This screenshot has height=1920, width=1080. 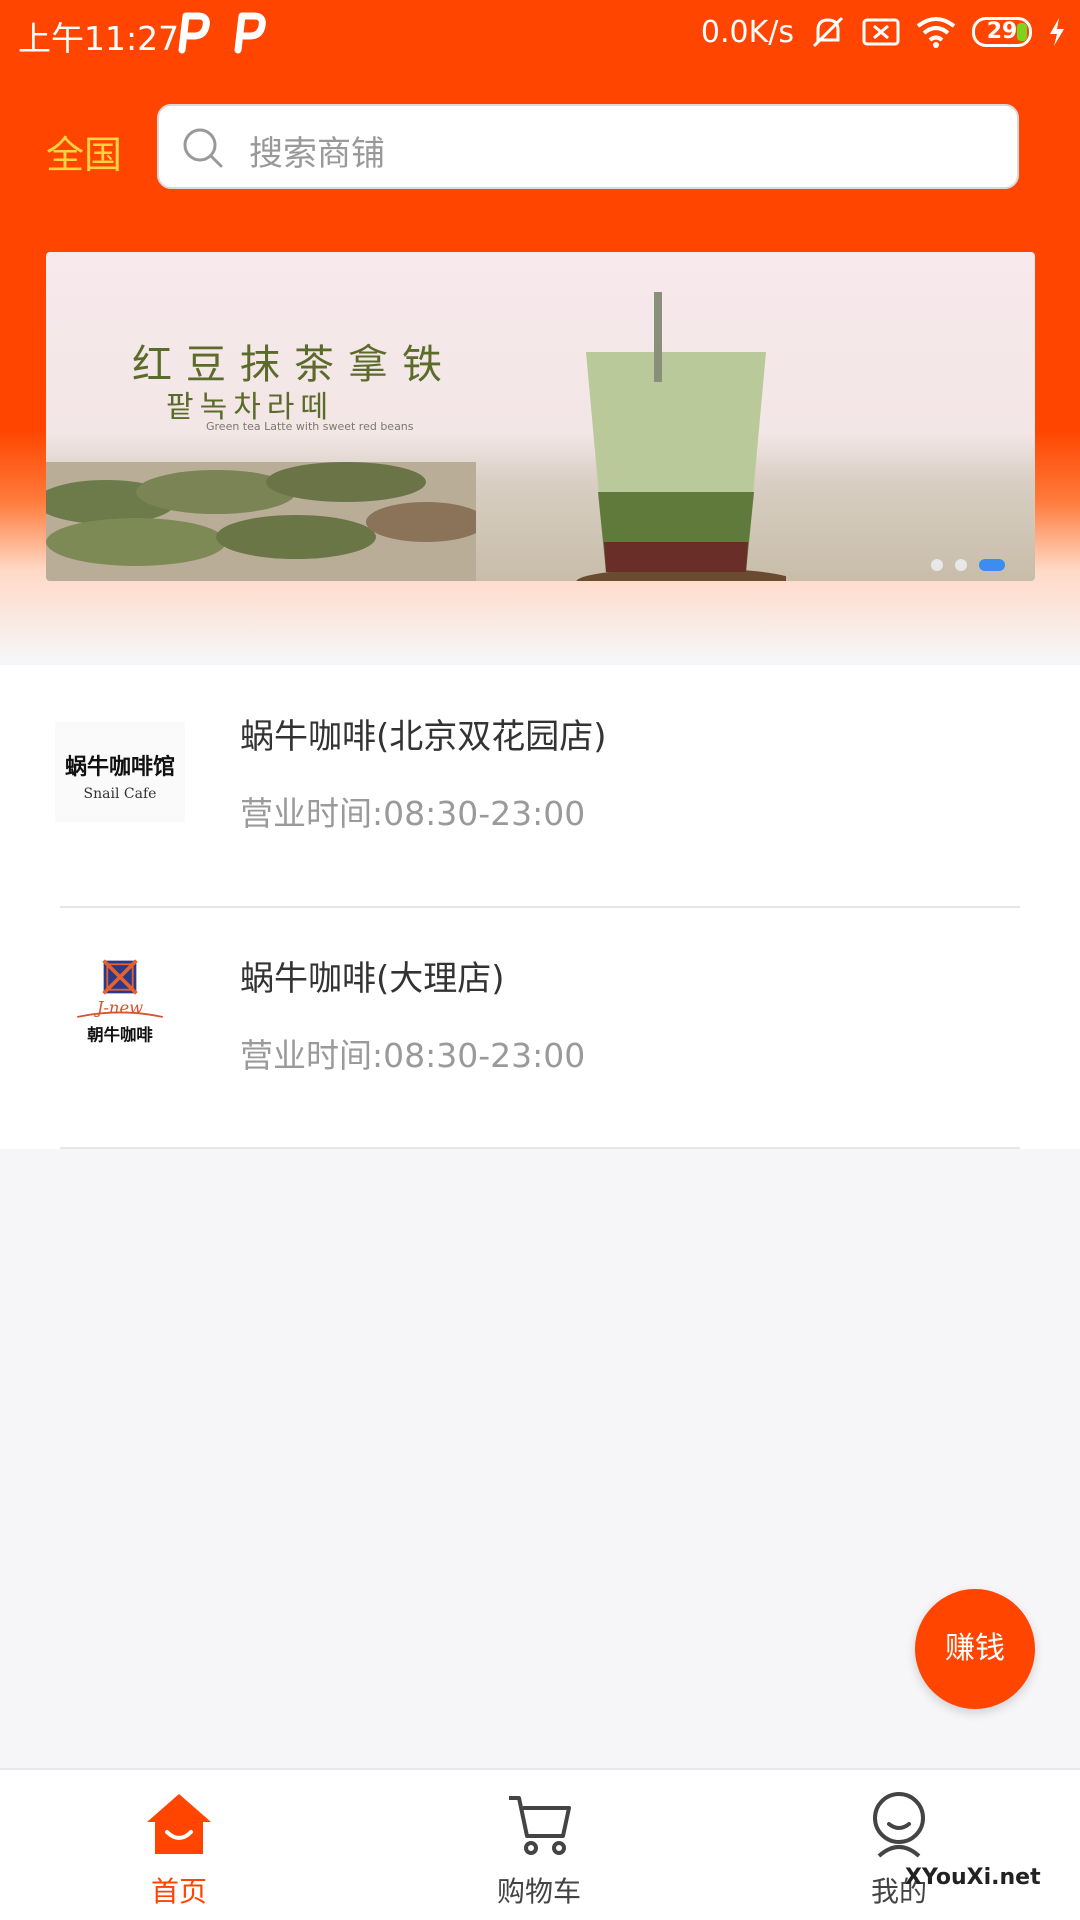 What do you see at coordinates (310, 426) in the screenshot?
I see `banner-caption: Green tea Latte with sweet red beans` at bounding box center [310, 426].